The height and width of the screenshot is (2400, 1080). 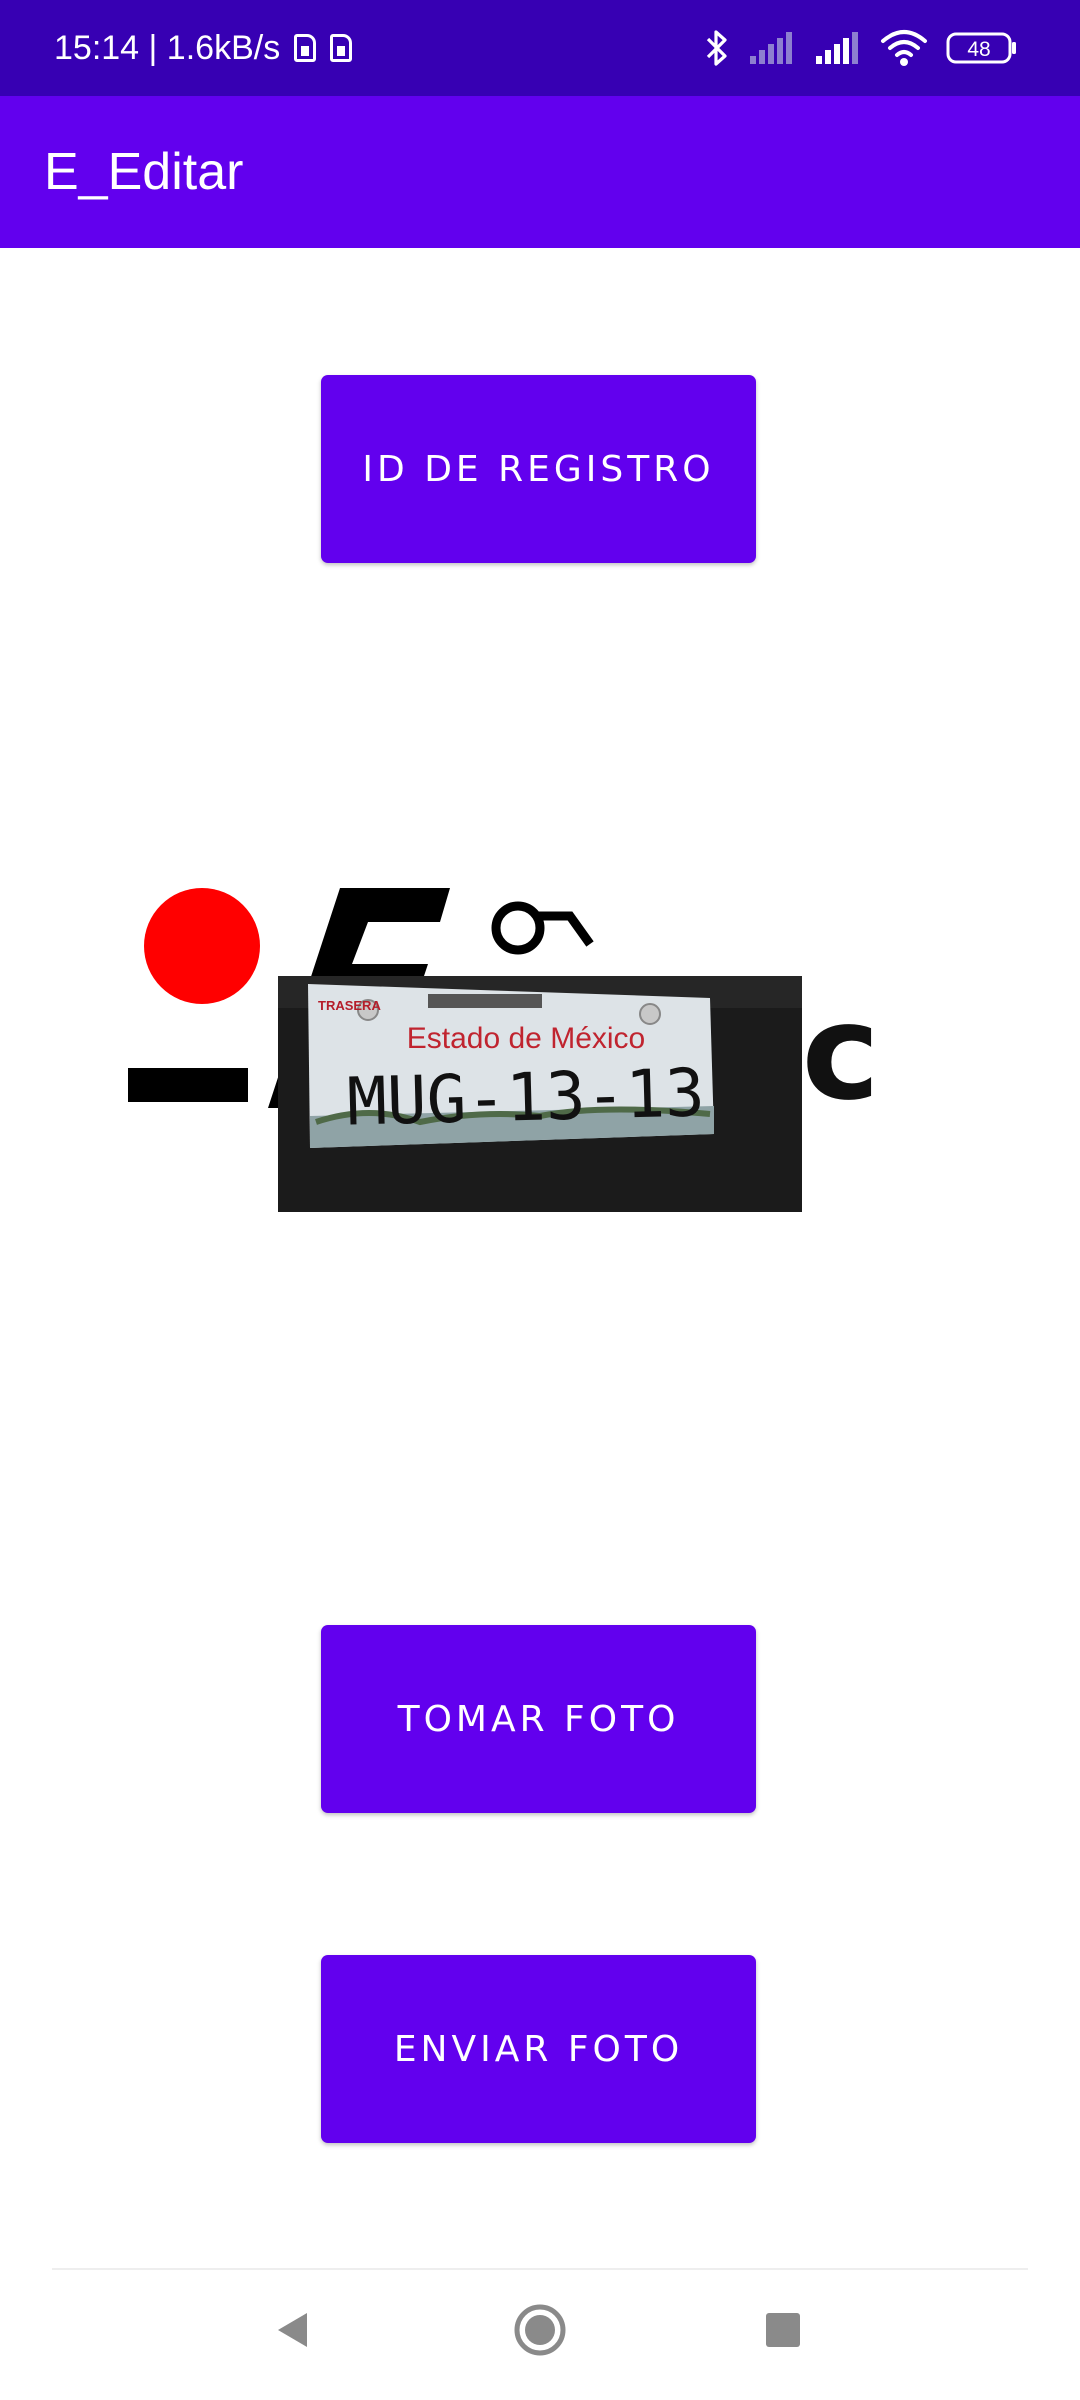 I want to click on home-icon, so click(x=540, y=2330).